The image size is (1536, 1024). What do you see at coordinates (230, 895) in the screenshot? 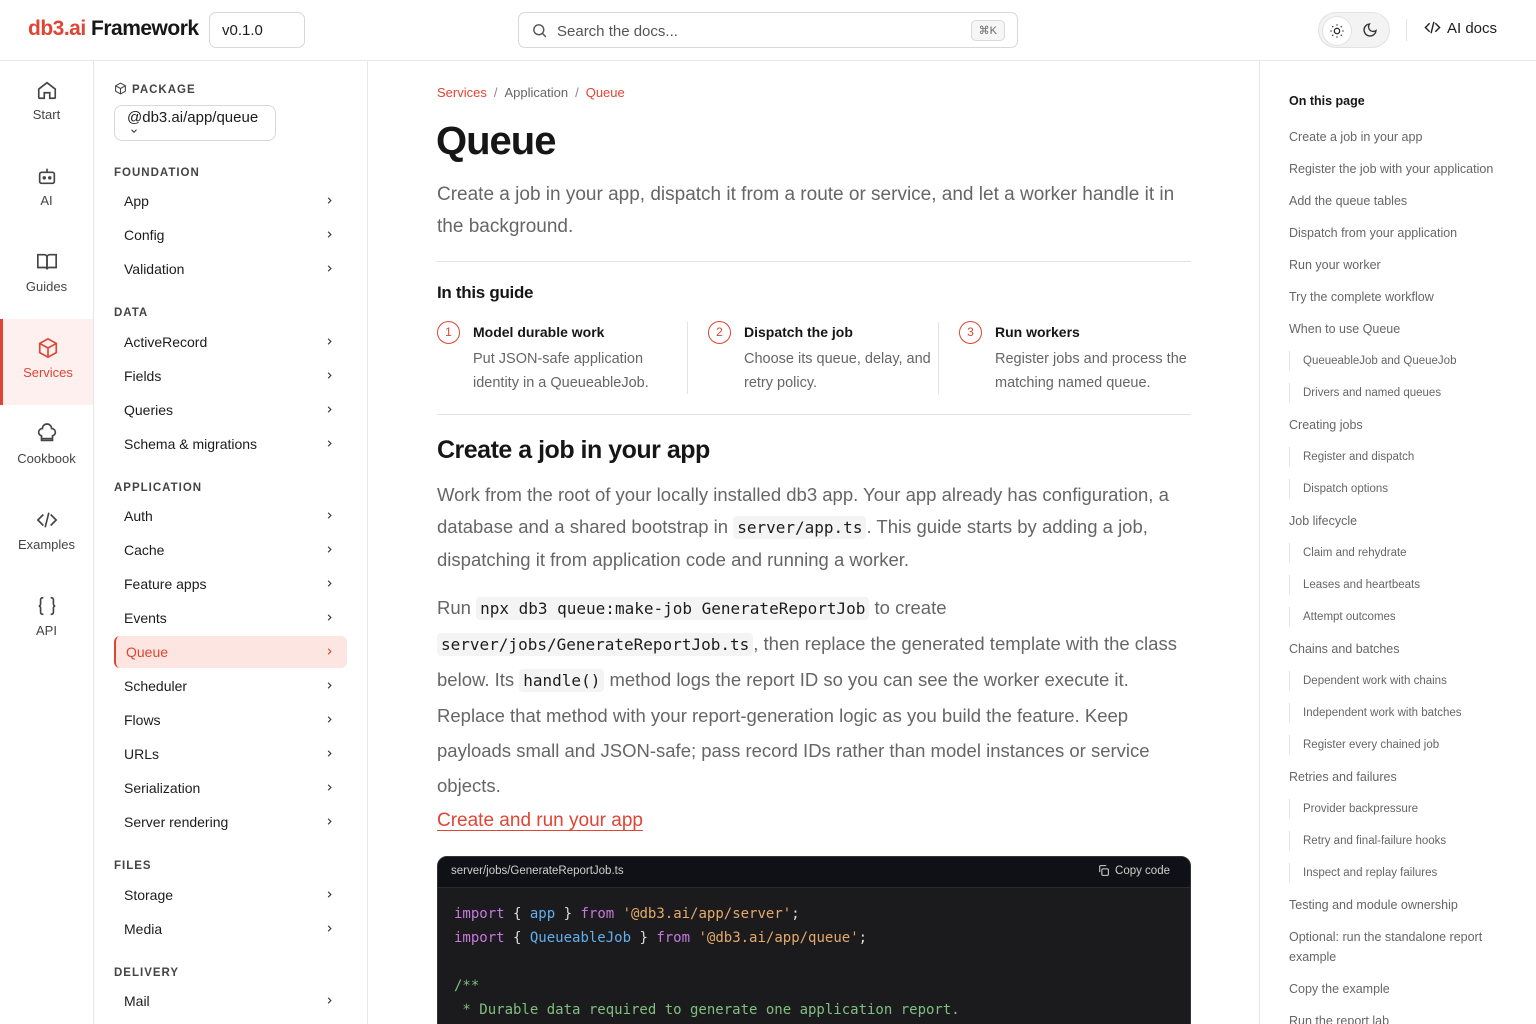
I see `sidebar-item-storage: Storage` at bounding box center [230, 895].